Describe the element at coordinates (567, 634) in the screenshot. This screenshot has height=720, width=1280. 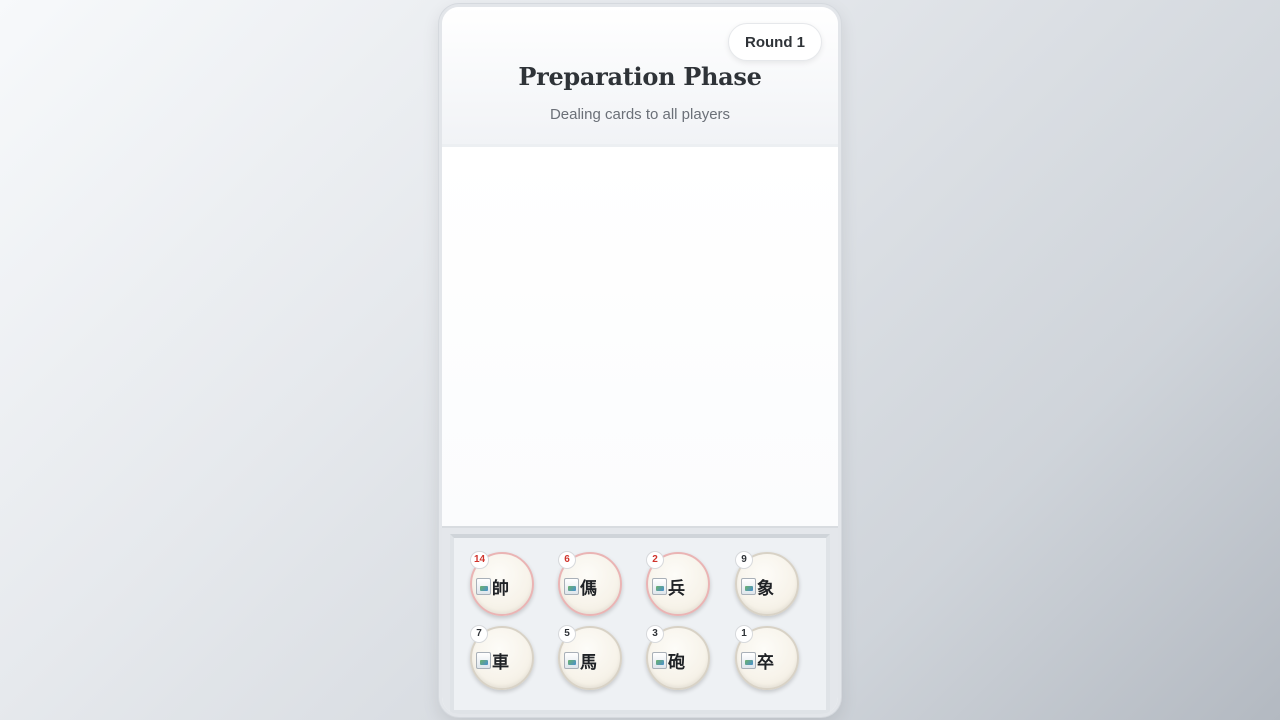
I see `piece-count-badge: 5` at that location.